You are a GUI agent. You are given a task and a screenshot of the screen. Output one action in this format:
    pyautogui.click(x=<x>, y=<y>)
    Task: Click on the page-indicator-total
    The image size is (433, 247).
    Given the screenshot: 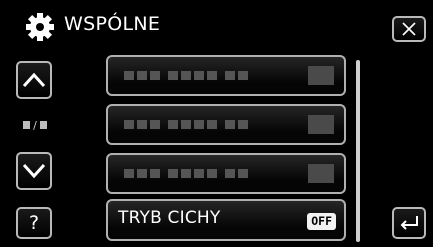 What is the action you would take?
    pyautogui.click(x=43, y=125)
    